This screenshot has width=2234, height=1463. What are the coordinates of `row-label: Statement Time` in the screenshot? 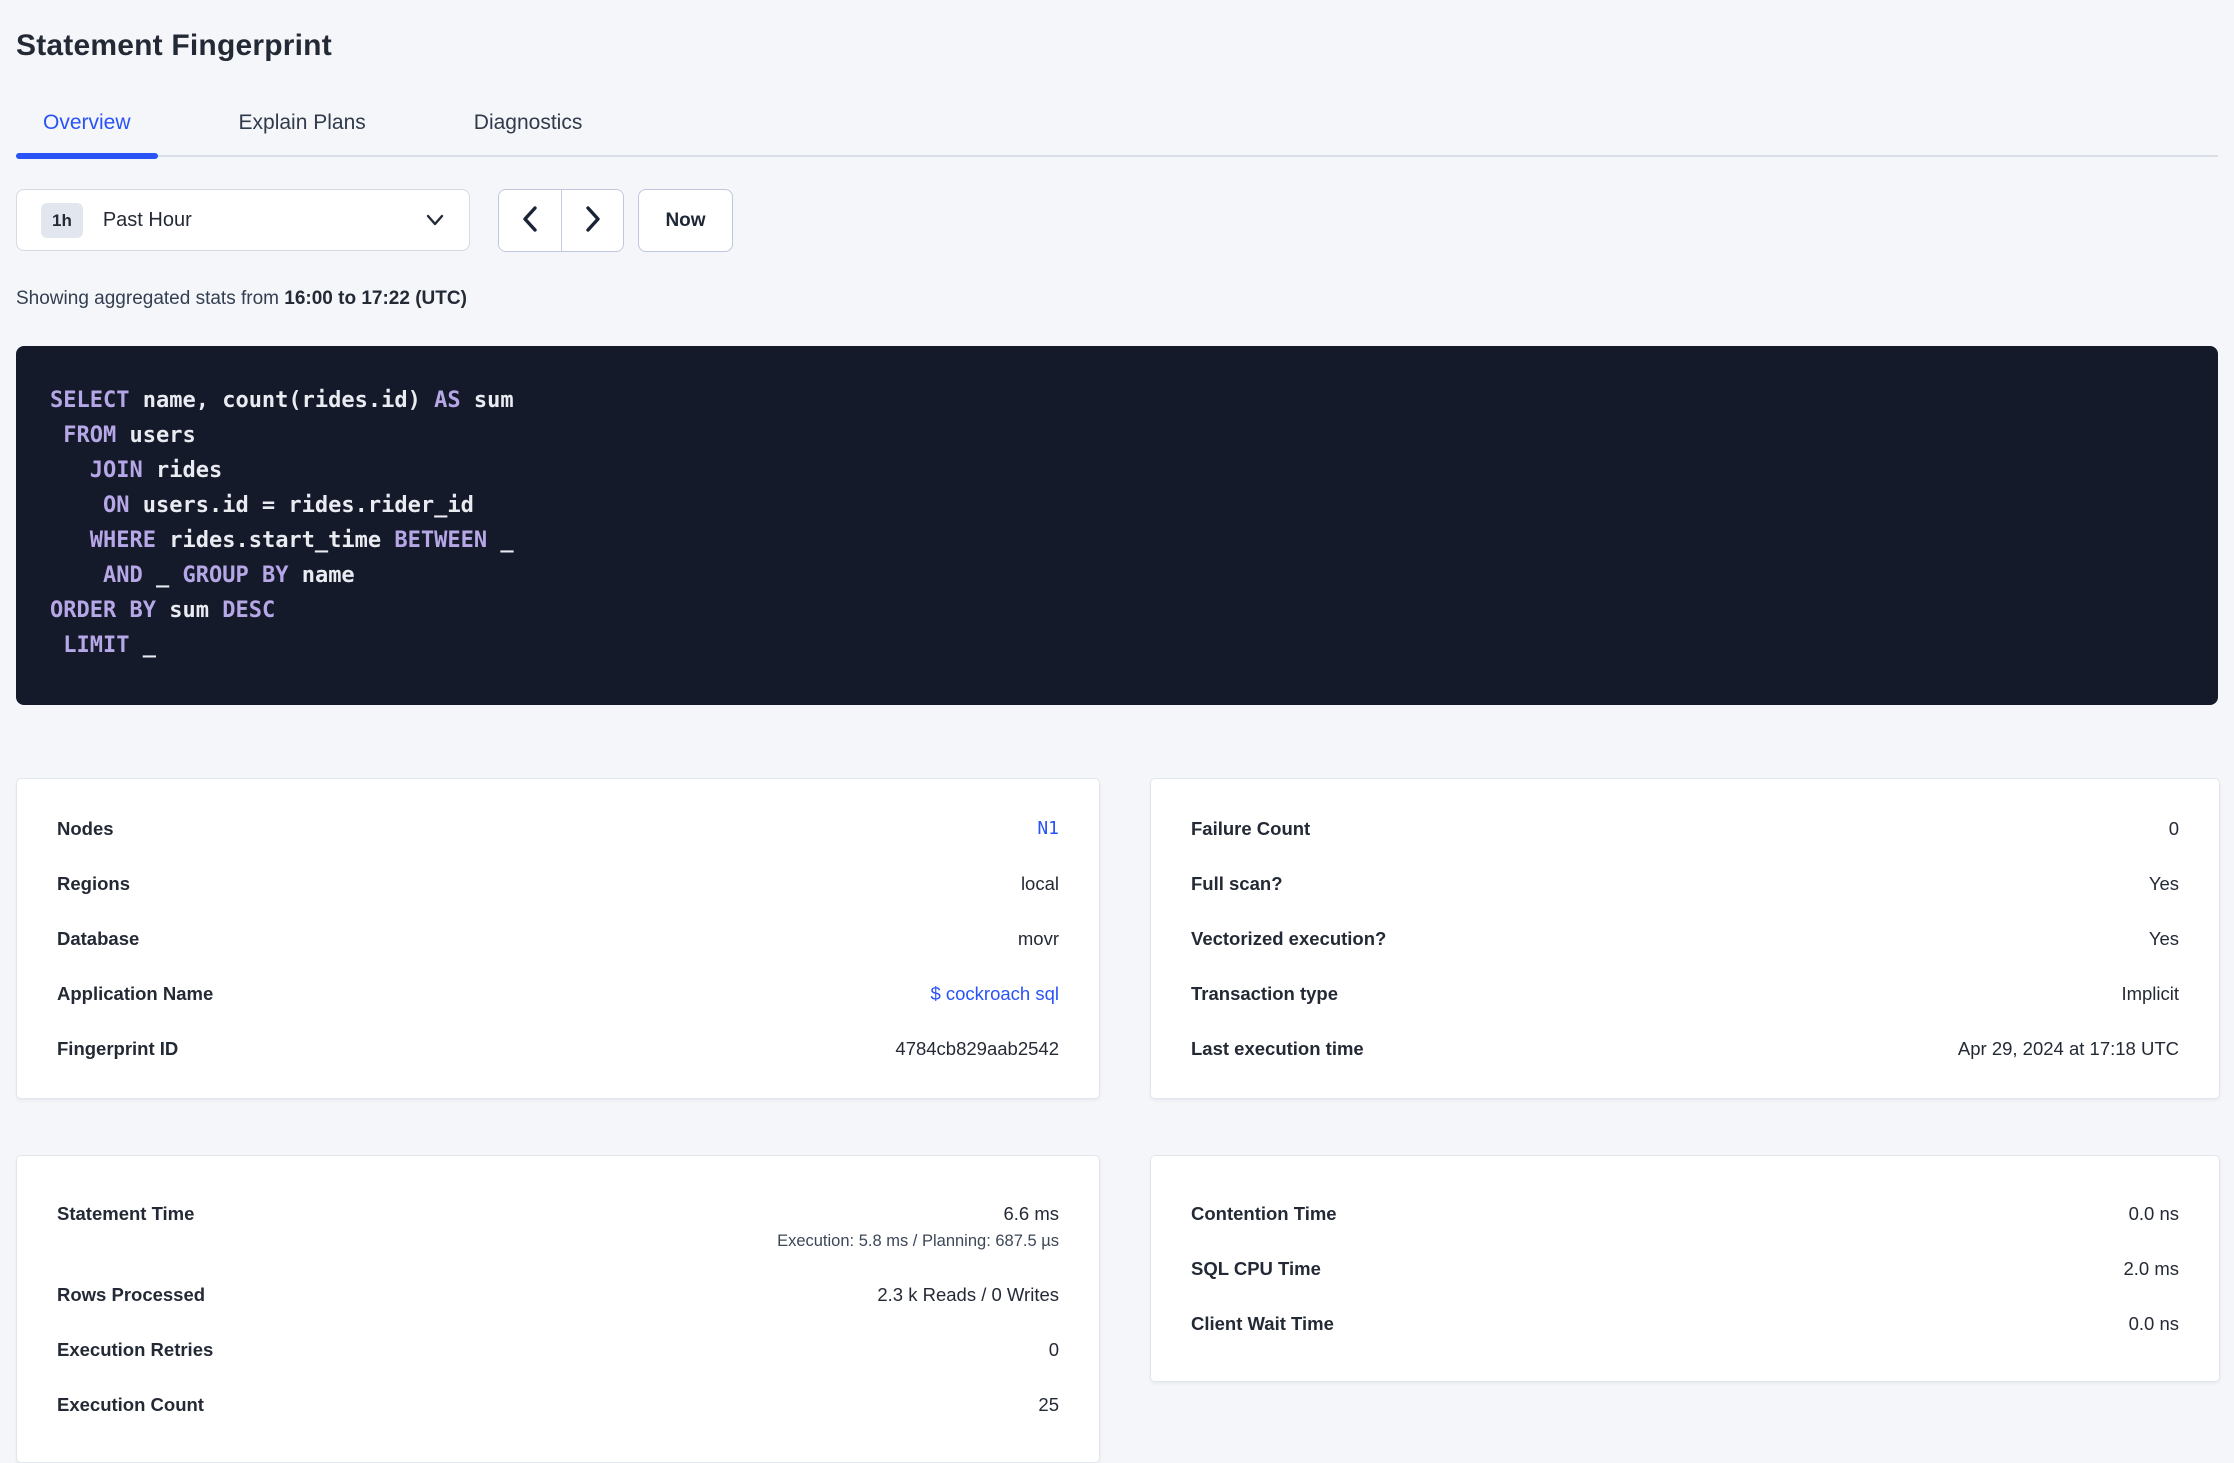 It's located at (126, 1213).